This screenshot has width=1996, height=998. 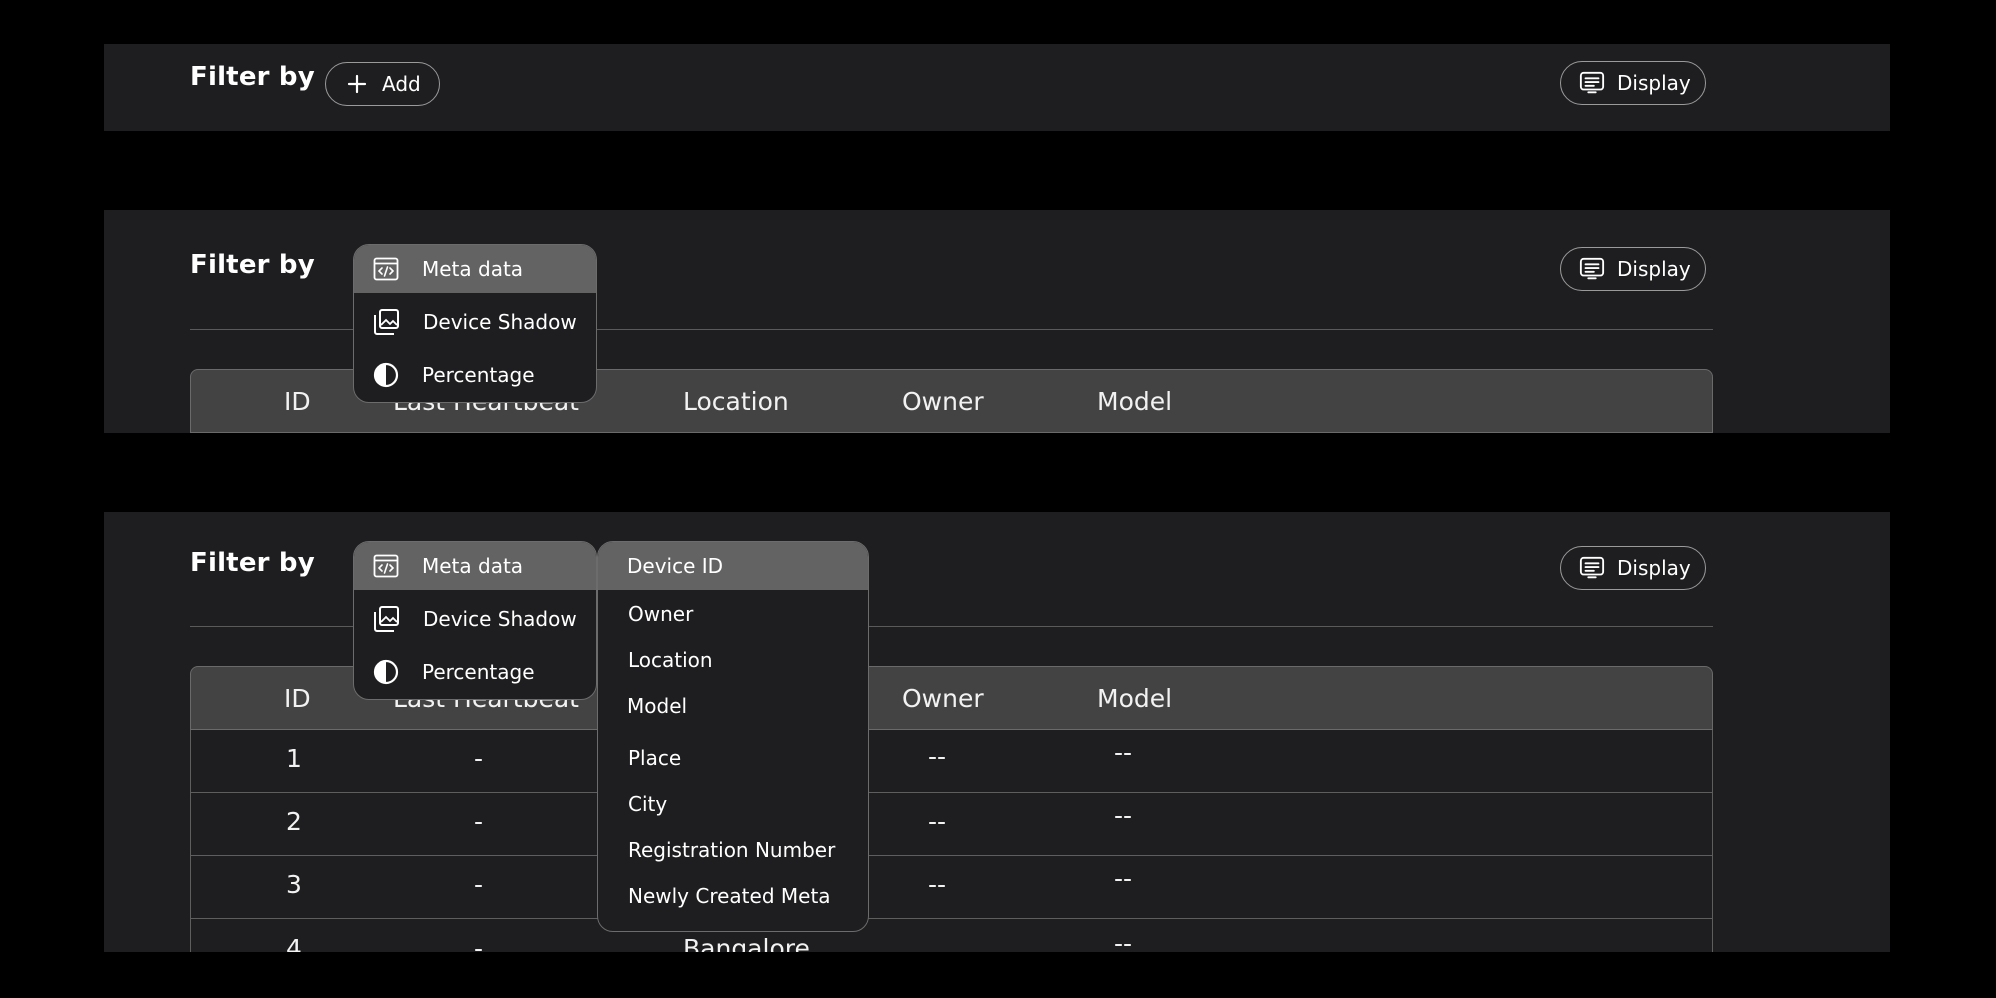 I want to click on add-filter-button: Add, so click(x=382, y=84).